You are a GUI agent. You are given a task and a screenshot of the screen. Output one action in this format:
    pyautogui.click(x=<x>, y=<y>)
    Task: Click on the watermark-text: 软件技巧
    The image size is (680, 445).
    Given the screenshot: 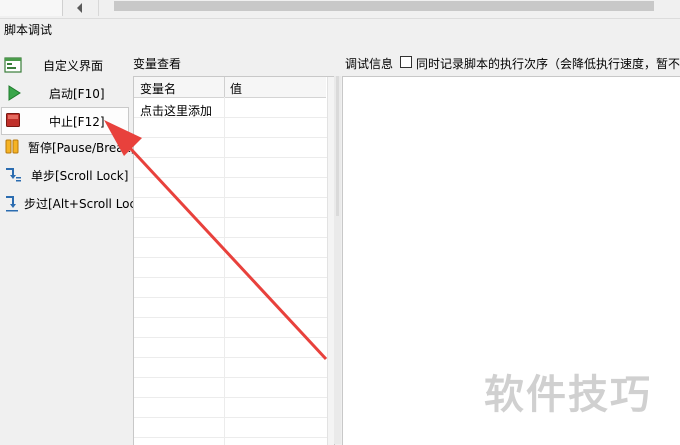 What is the action you would take?
    pyautogui.click(x=568, y=395)
    